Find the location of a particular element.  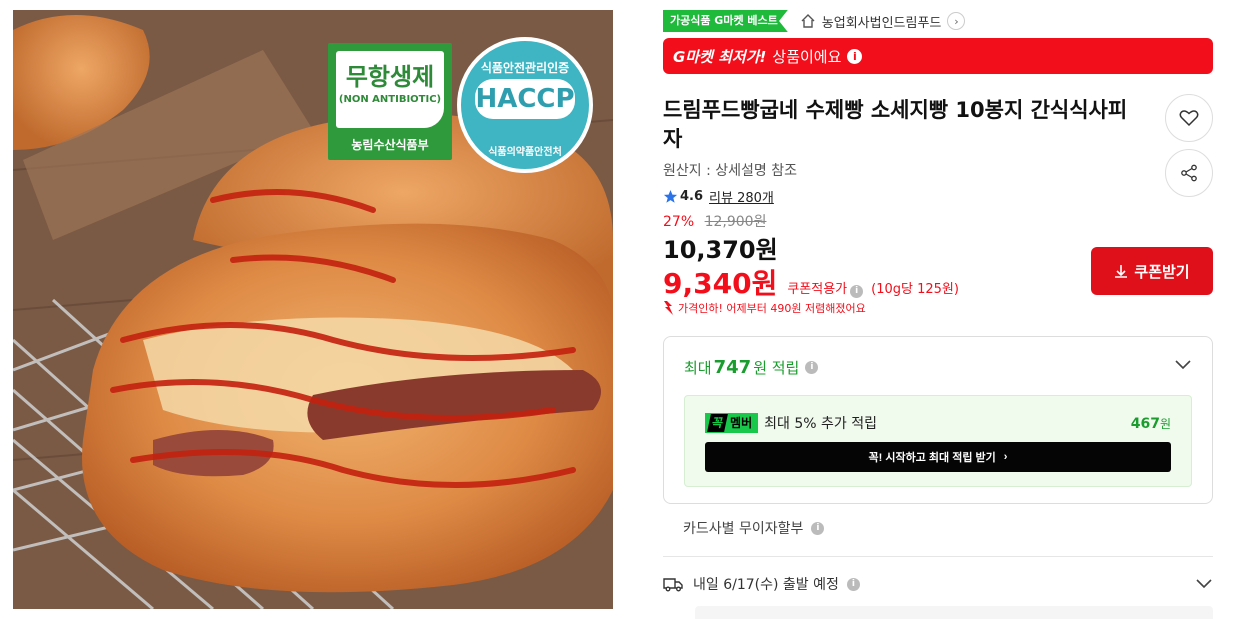

member-points-amount: 467 is located at coordinates (1145, 423).